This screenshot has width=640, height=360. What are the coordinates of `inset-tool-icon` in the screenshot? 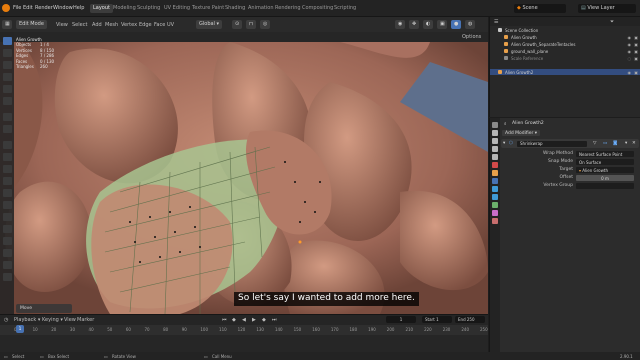 It's located at (7, 157).